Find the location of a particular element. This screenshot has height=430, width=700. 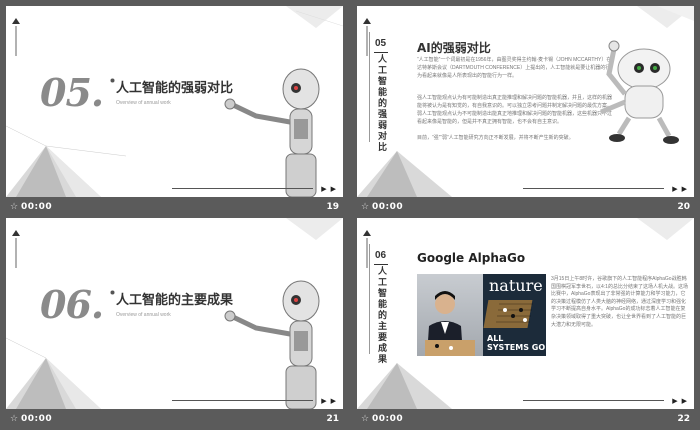

slide-number: 22 is located at coordinates (683, 419).